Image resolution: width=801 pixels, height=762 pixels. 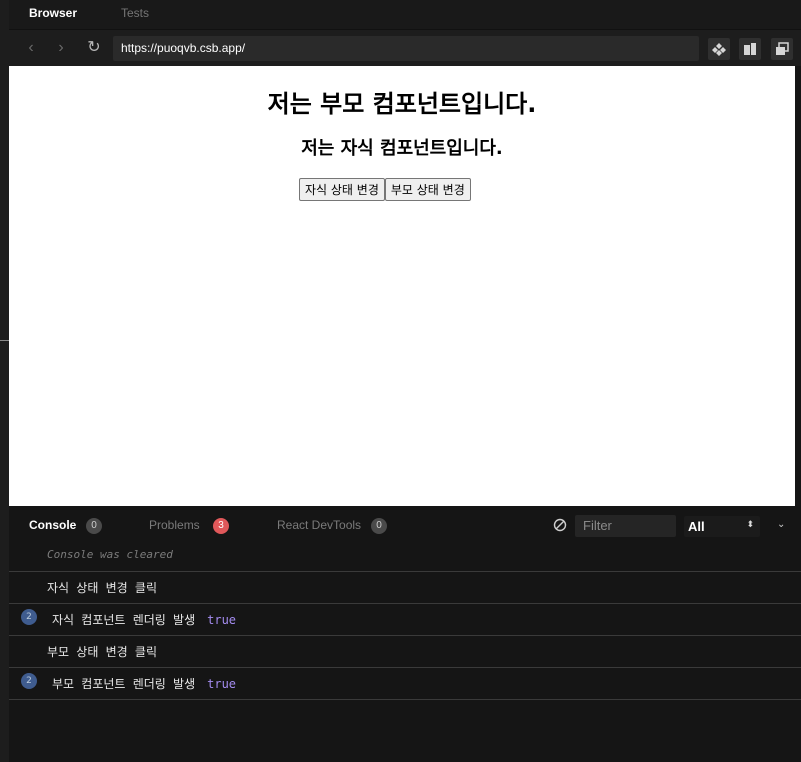 What do you see at coordinates (102, 588) in the screenshot?
I see `console-message: 자식 상태 변경 클릭` at bounding box center [102, 588].